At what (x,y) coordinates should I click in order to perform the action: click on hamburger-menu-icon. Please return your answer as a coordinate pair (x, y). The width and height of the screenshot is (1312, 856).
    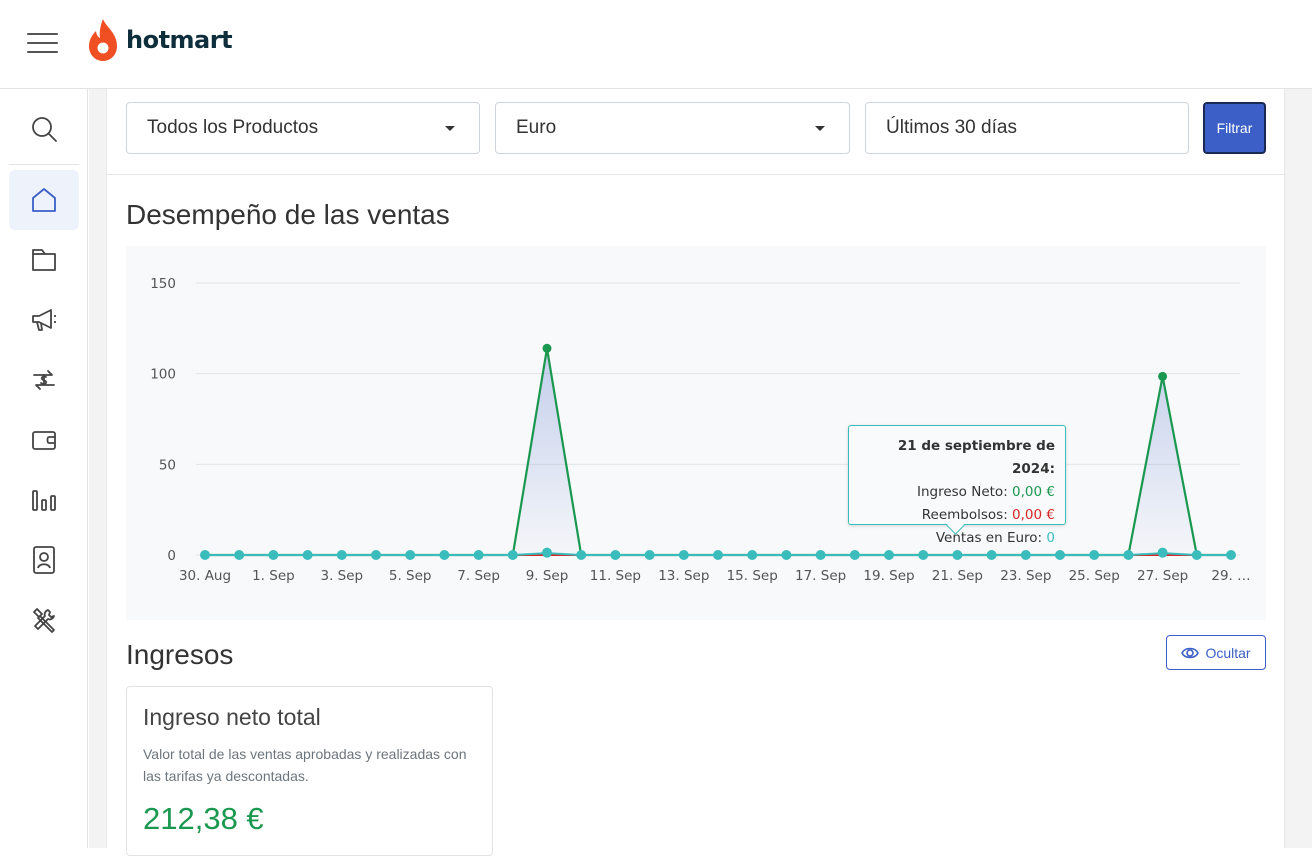
    Looking at the image, I should click on (43, 43).